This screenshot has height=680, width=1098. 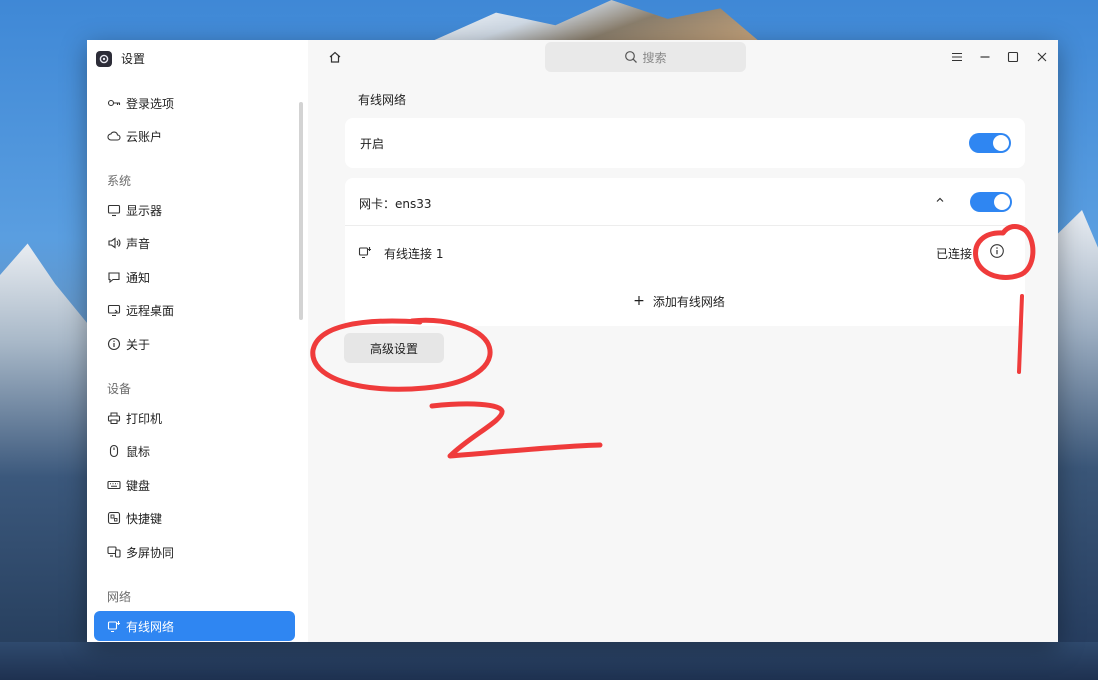 What do you see at coordinates (194, 518) in the screenshot?
I see `sidebar-item-shortcuts: 快捷键` at bounding box center [194, 518].